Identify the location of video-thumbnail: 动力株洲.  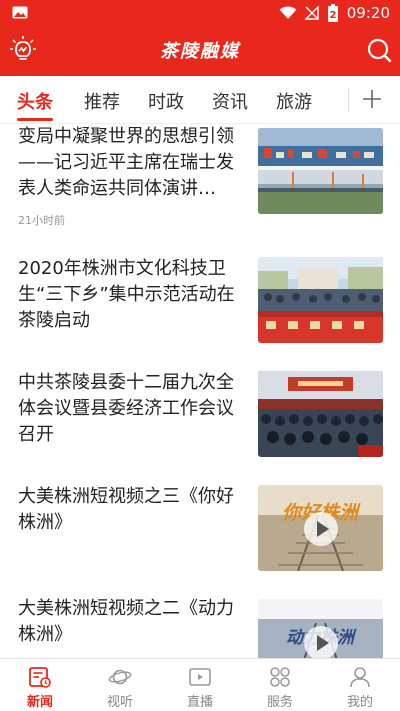
(320, 628).